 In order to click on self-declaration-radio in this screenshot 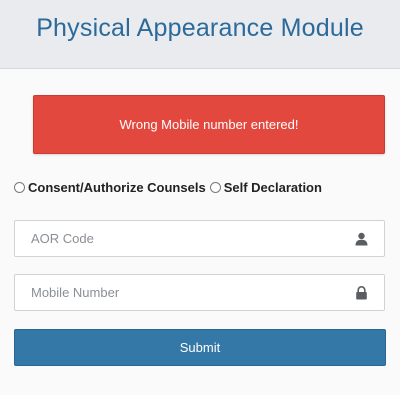, I will do `click(215, 187)`.